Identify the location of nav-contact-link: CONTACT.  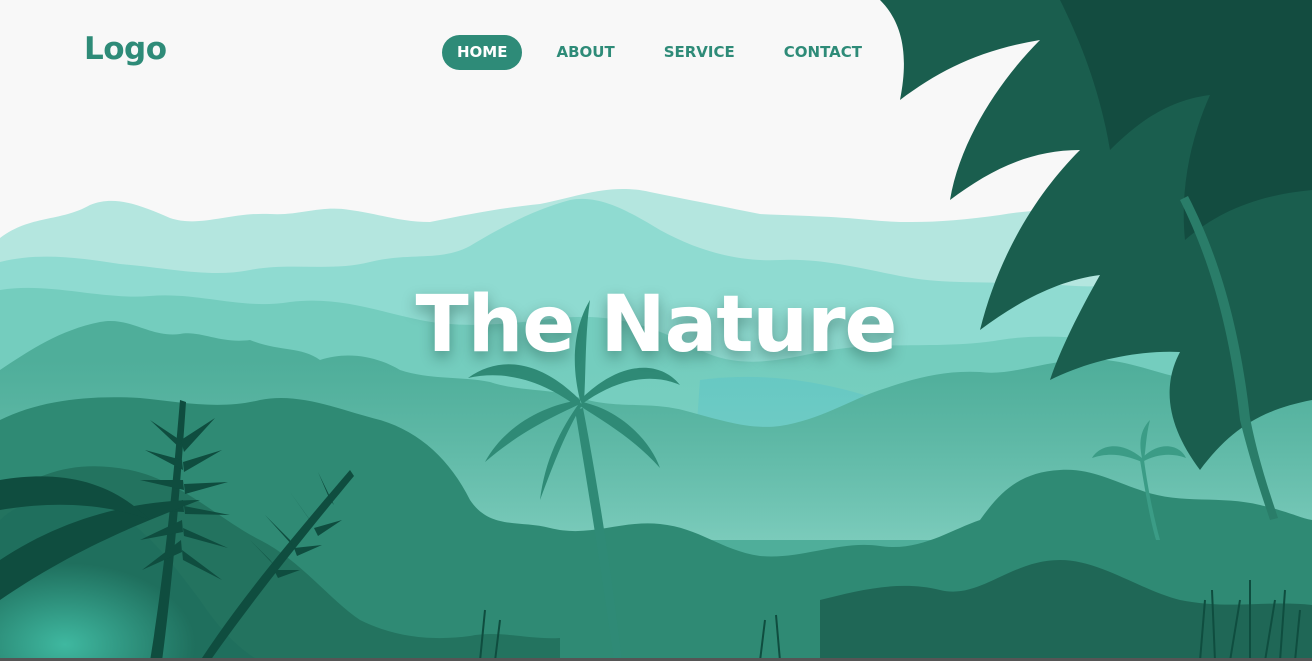
(823, 52).